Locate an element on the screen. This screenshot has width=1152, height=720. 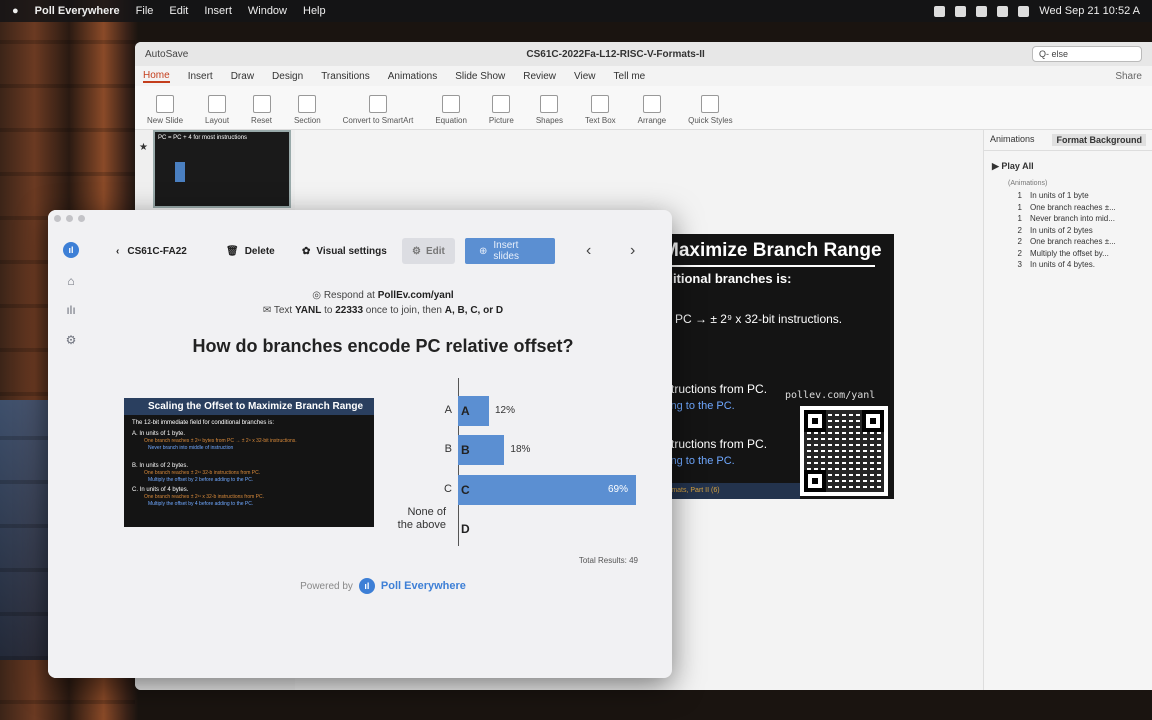
menu-help: Help is located at coordinates (314, 11).